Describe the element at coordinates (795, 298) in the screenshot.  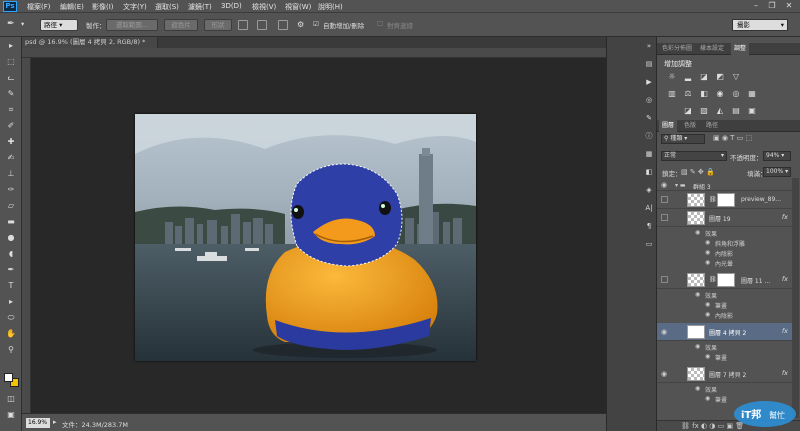
I see `layers-scrollbar` at that location.